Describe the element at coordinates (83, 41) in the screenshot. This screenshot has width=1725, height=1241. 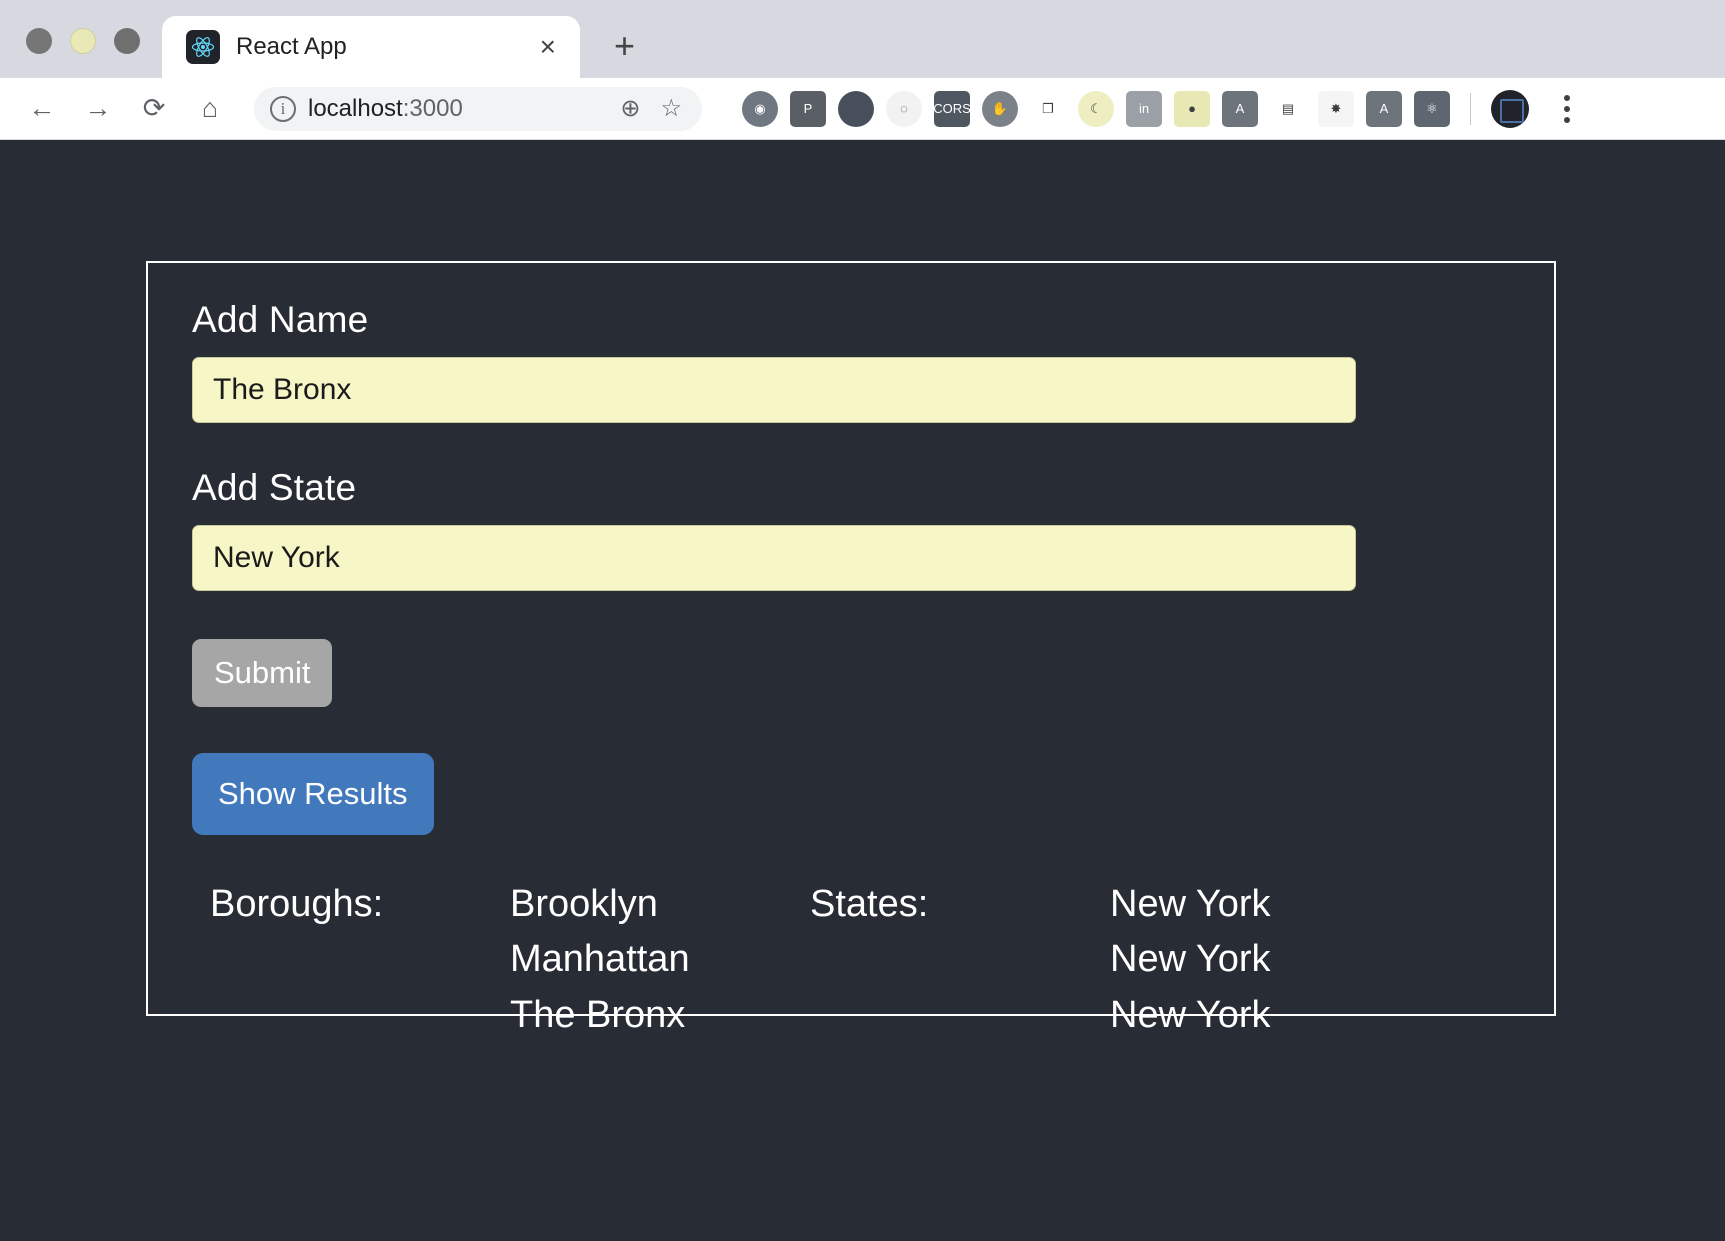
I see `minimize-dot` at that location.